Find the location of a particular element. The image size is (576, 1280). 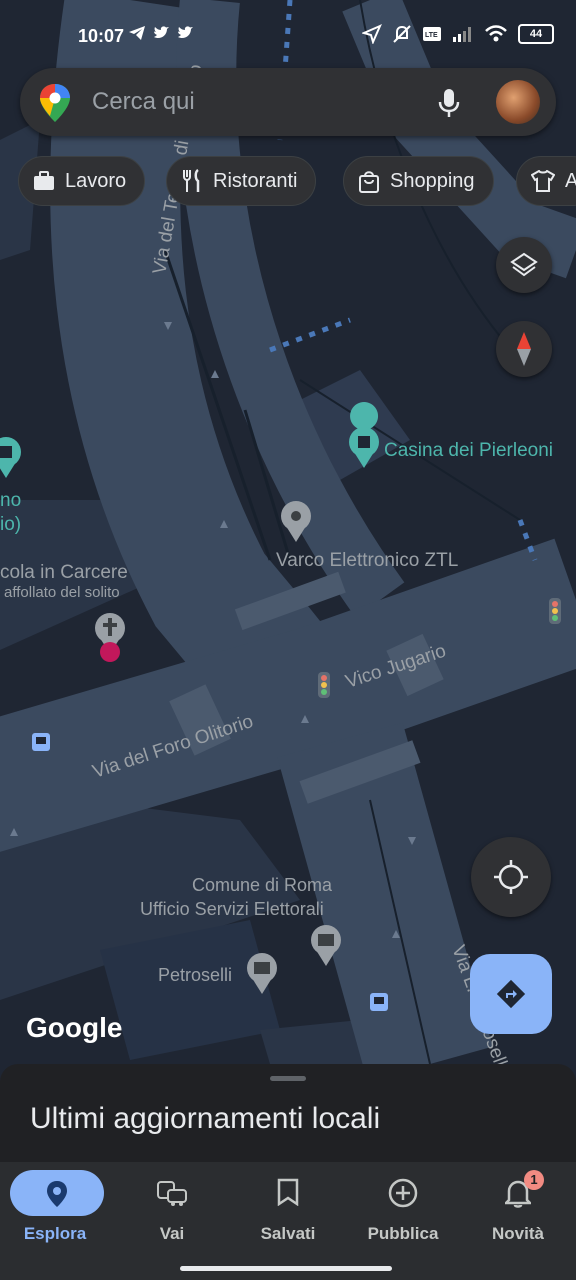

directions-icon is located at coordinates (511, 994).